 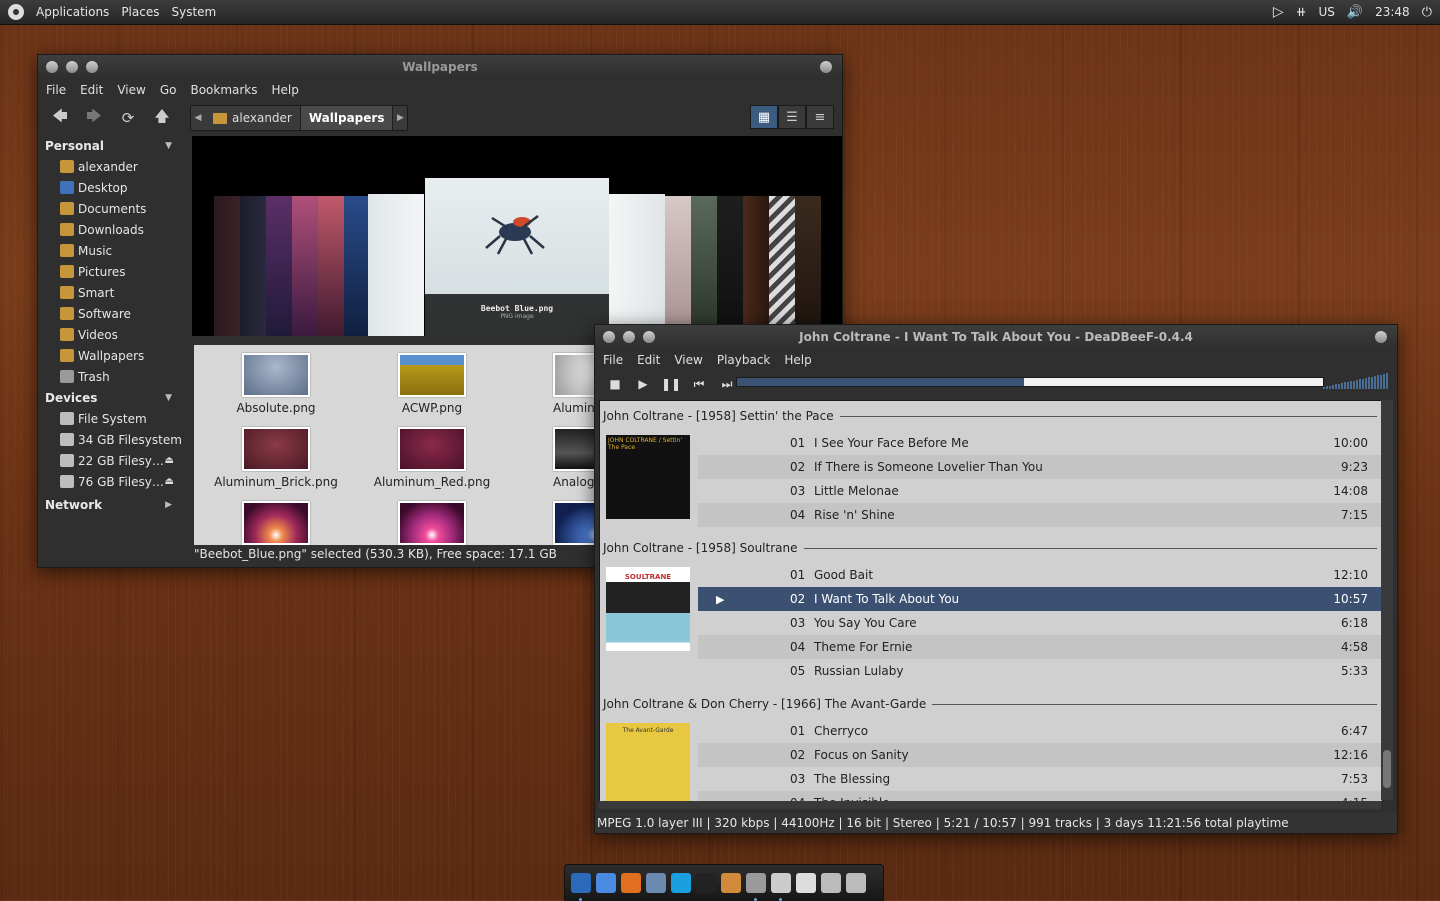 What do you see at coordinates (1040, 779) in the screenshot?
I see `track-row: 03 The Blessing 7:53` at bounding box center [1040, 779].